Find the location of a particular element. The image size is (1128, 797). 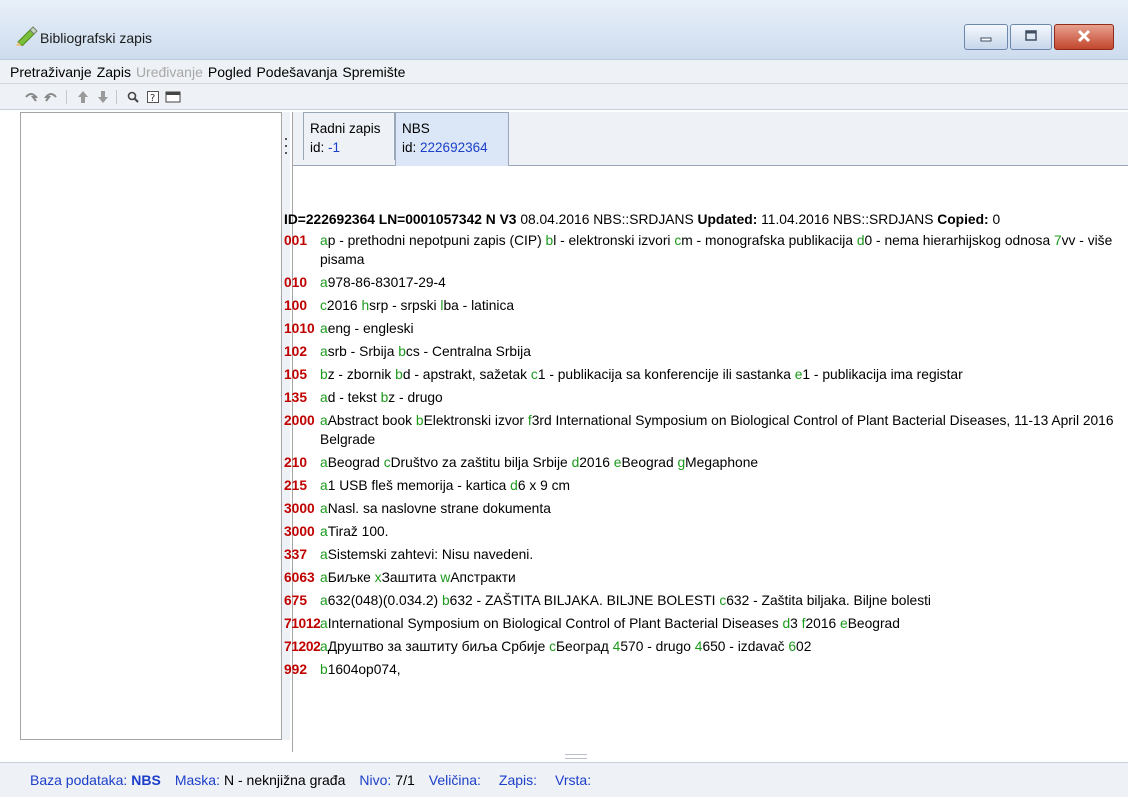

field-tag: 1010 is located at coordinates (299, 328).